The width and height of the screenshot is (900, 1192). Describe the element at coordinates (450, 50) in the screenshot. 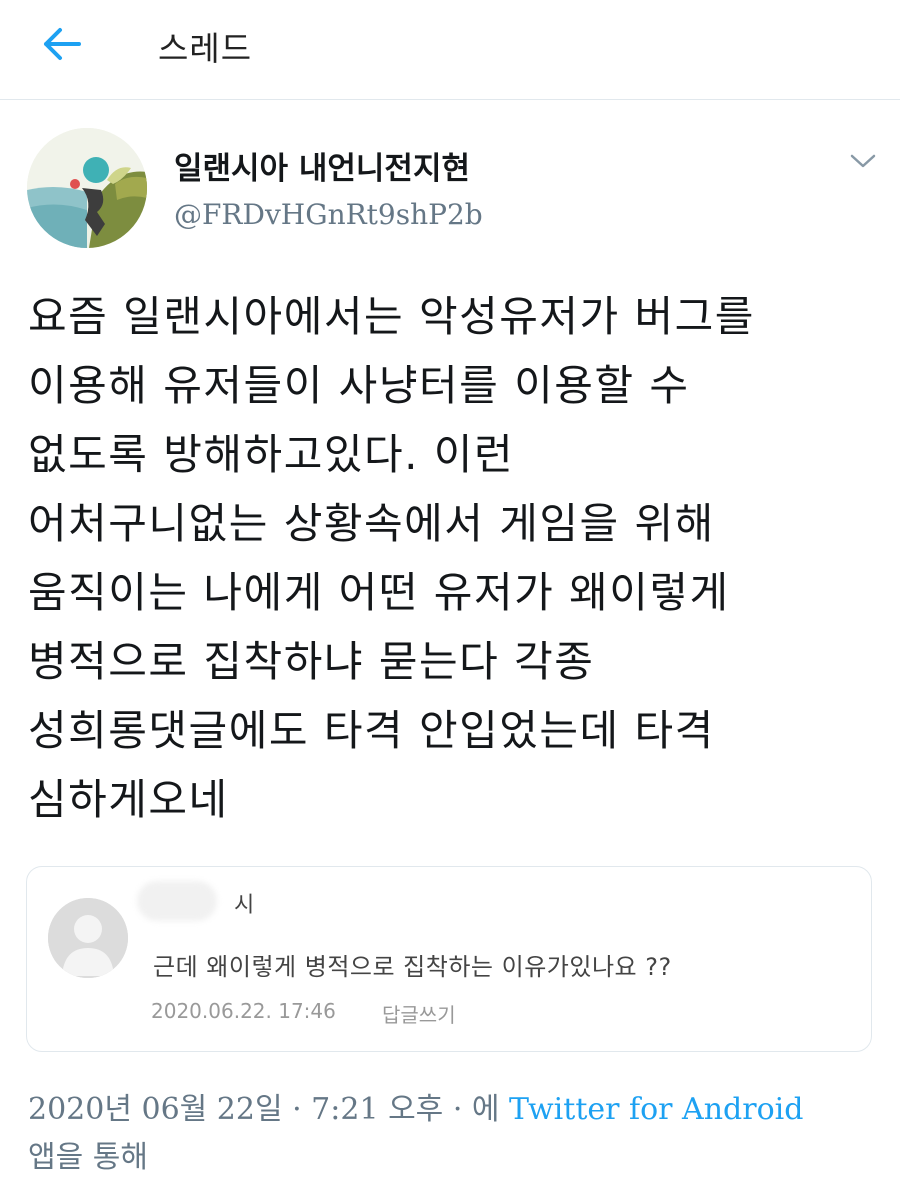

I see `top-bar: 스레드` at that location.